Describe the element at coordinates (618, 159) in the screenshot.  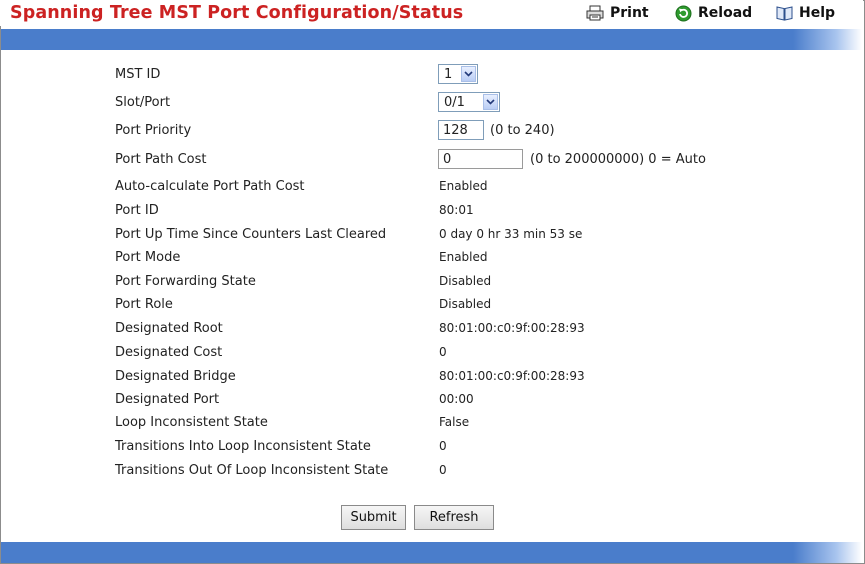
I see `port-path-cost-range: (0 to 200000000) 0 = Auto` at that location.